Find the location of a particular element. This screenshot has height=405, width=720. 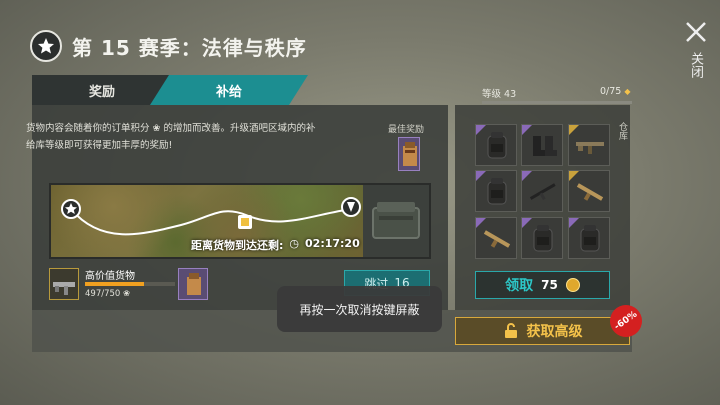

boots-icon is located at coordinates (545, 146).